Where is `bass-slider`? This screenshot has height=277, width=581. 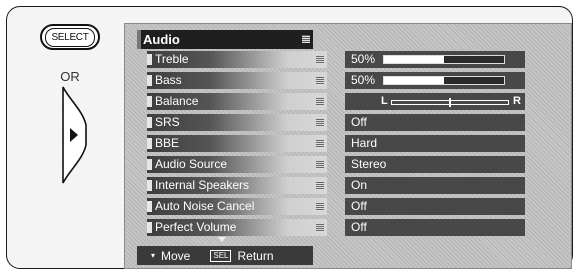 bass-slider is located at coordinates (444, 80).